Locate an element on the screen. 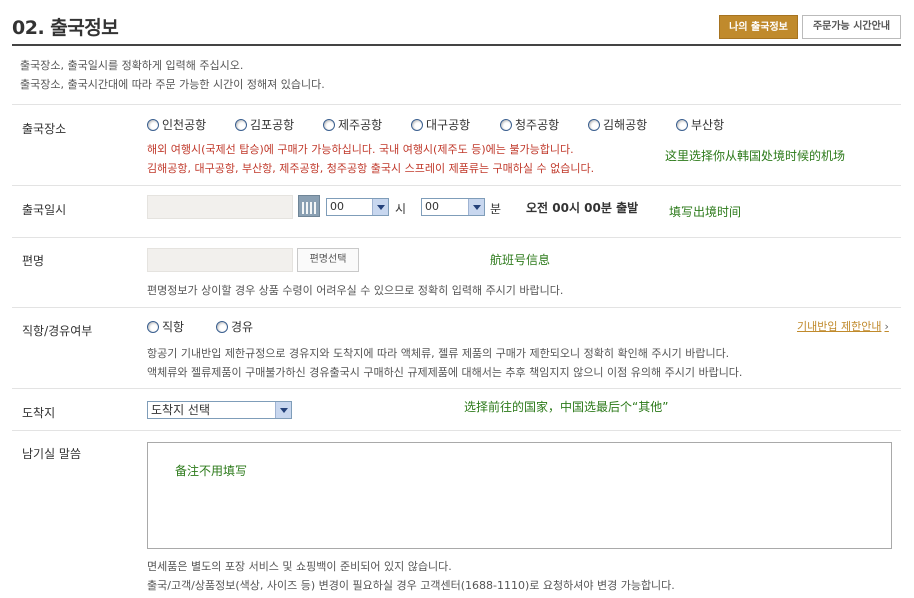 The width and height of the screenshot is (914, 598). flight-select-button: 편명선택 is located at coordinates (328, 260).